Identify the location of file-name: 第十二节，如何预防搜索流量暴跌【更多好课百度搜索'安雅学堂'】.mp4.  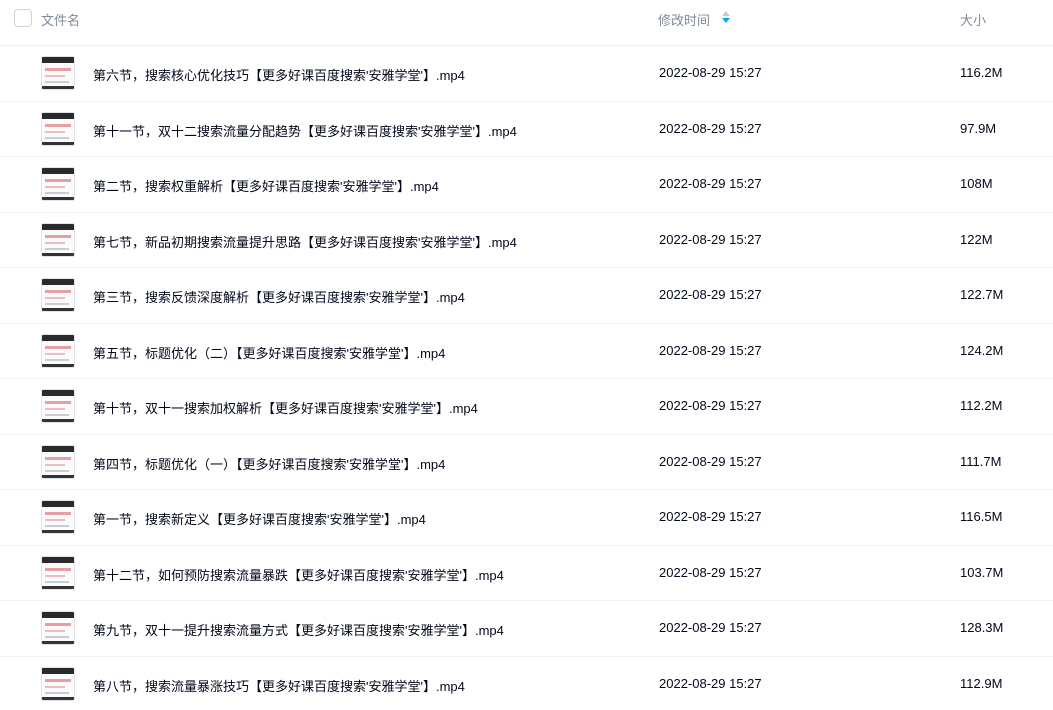
(298, 574).